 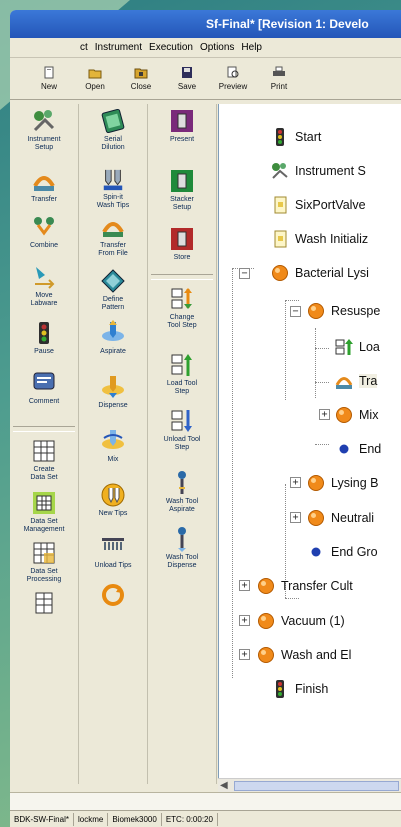 I want to click on tool-store: Store, so click(x=182, y=247).